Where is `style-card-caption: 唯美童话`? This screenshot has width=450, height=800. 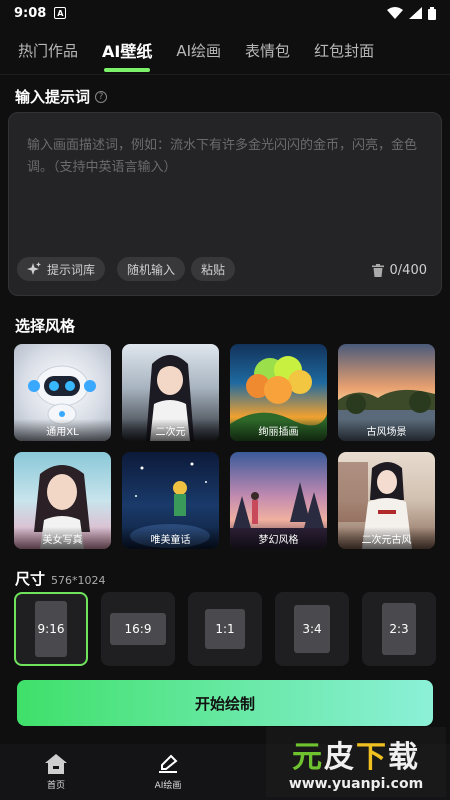 style-card-caption: 唯美童话 is located at coordinates (170, 538).